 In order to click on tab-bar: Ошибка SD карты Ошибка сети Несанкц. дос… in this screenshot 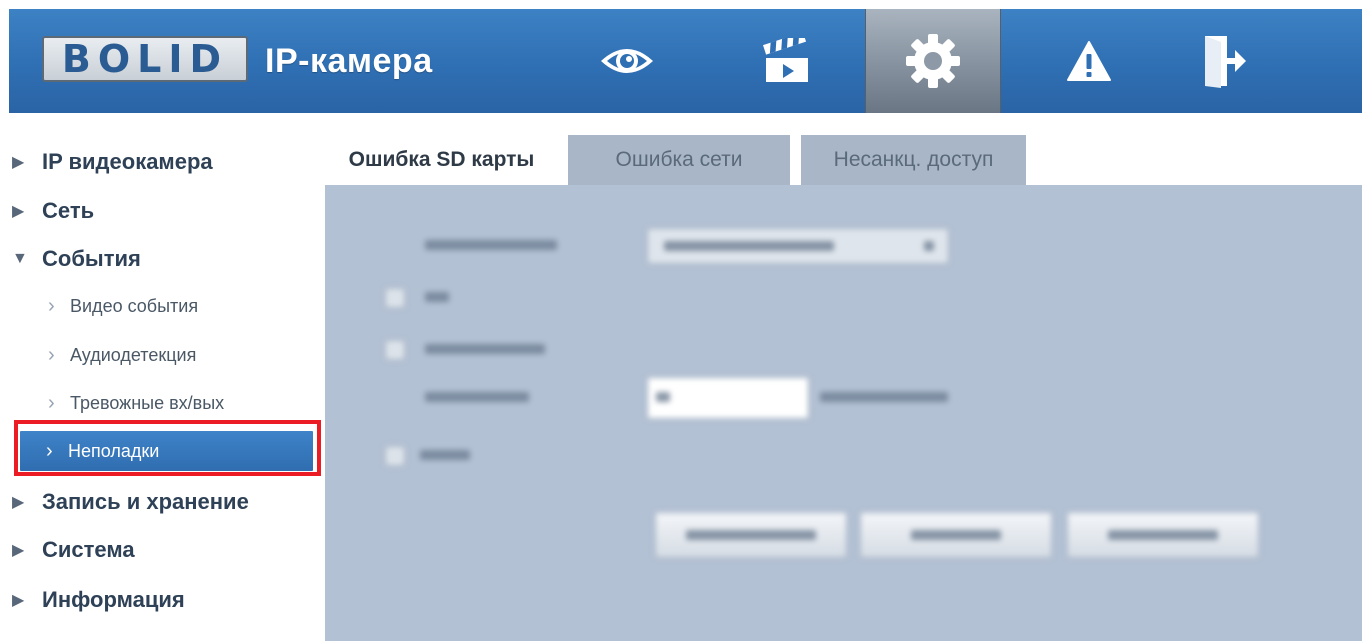, I will do `click(843, 160)`.